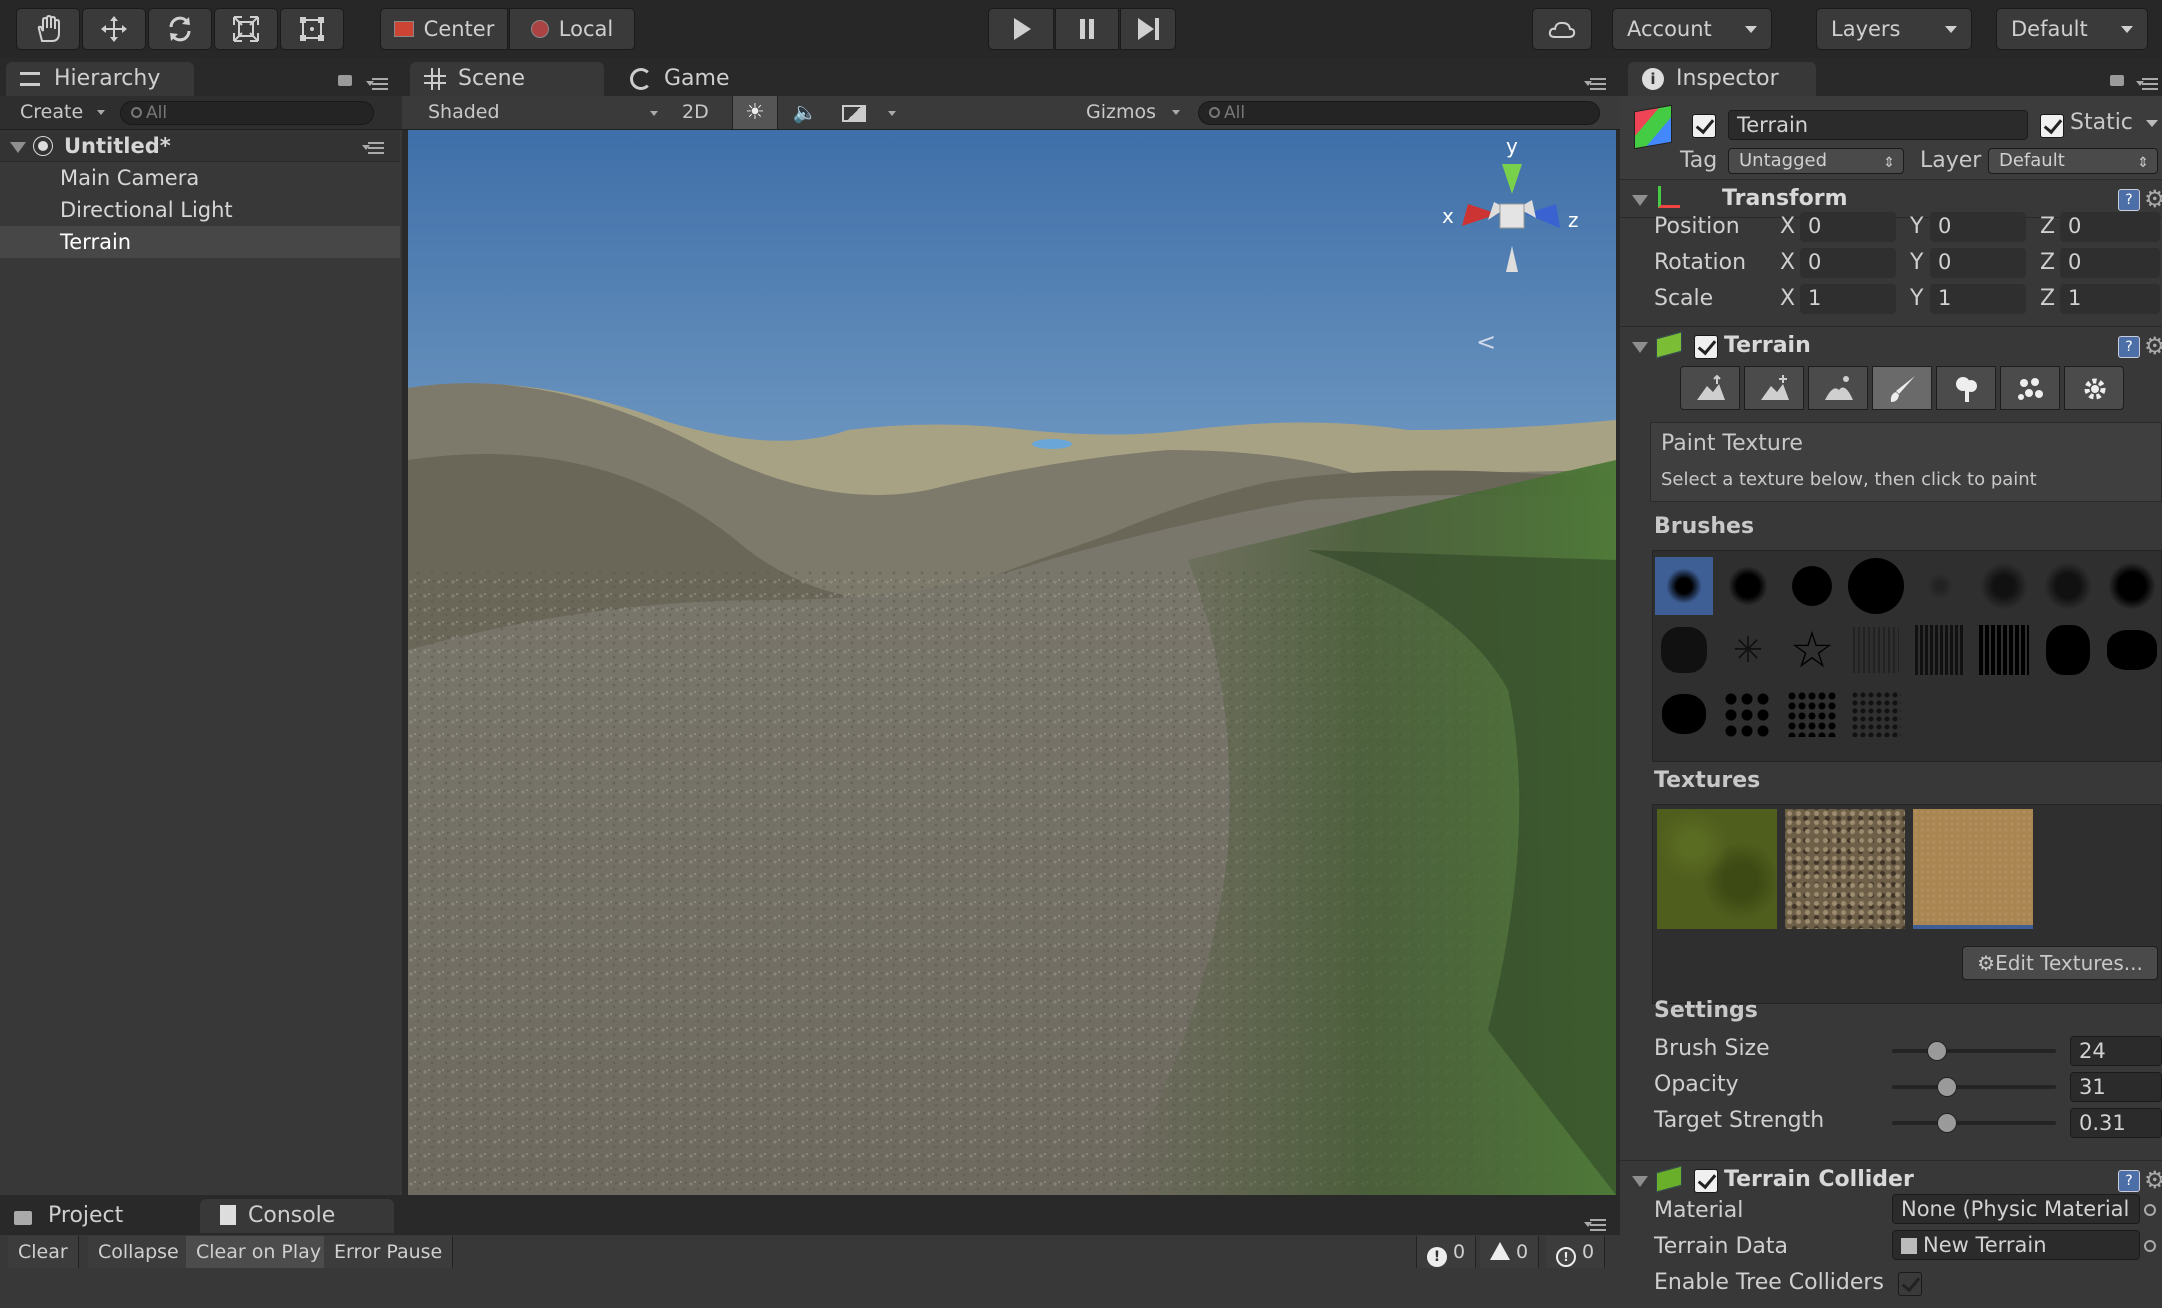  I want to click on console-message-count: ! 0, so click(1576, 1252).